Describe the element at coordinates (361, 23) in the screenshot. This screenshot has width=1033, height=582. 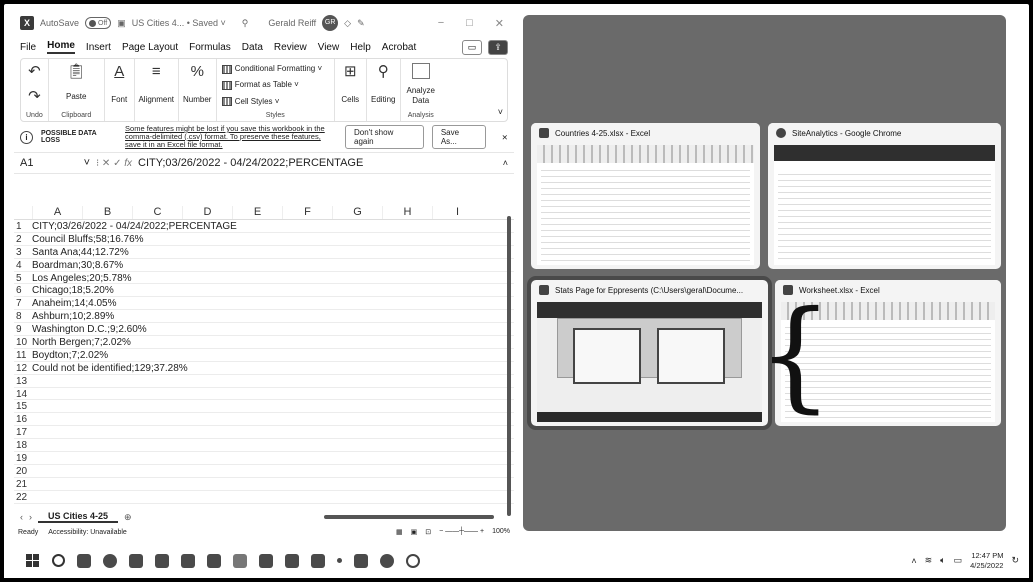
I see `pen-icon: ✎` at that location.